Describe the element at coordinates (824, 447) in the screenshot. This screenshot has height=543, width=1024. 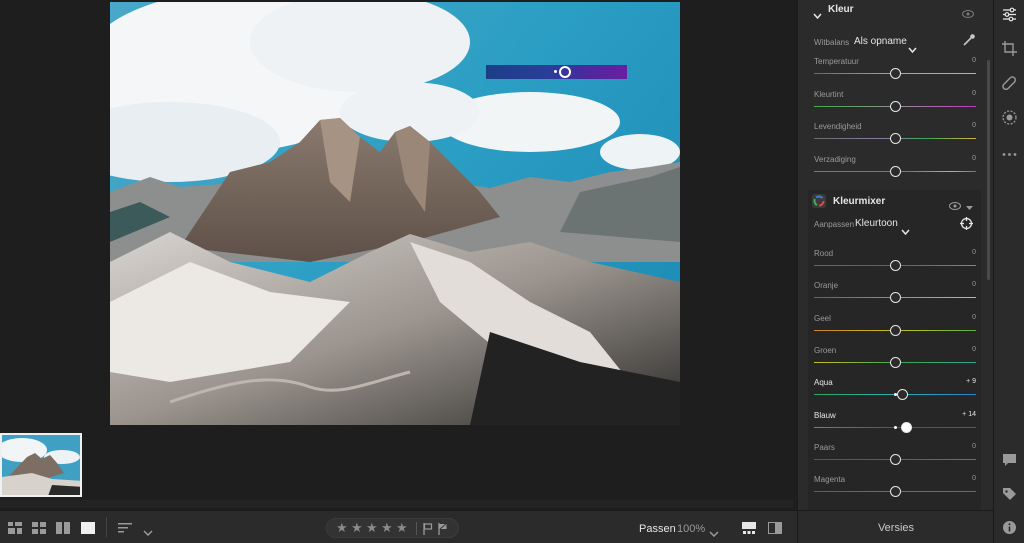
I see `slider-label: Paars` at that location.